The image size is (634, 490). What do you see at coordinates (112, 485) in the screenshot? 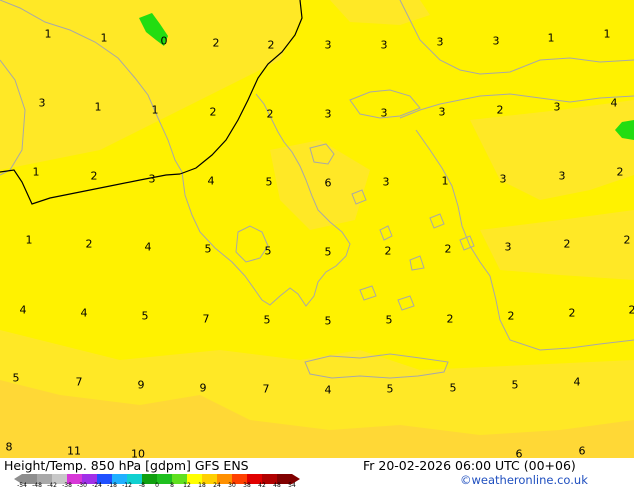
I see `scale-tick-label: -18` at bounding box center [112, 485].